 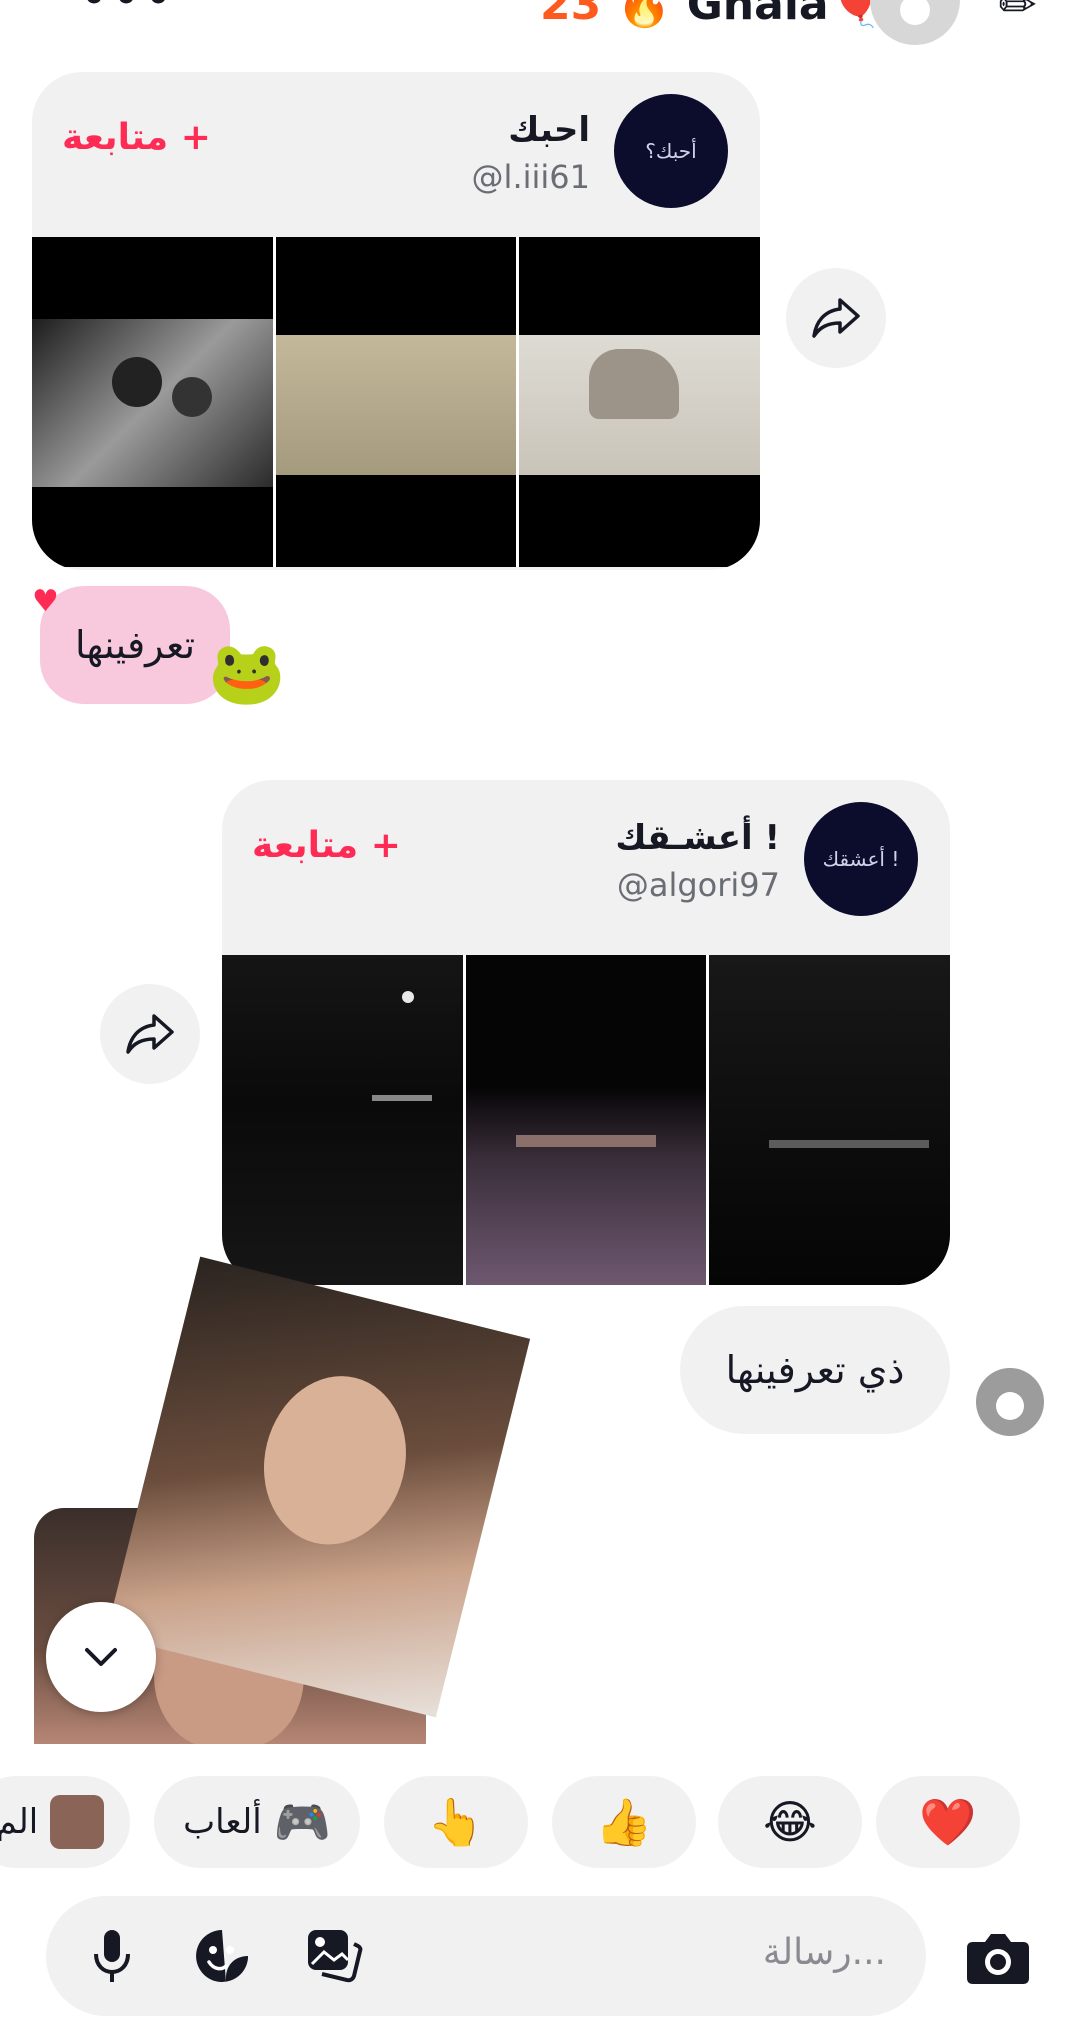 What do you see at coordinates (530, 177) in the screenshot?
I see `profile-handle: @l.iii61` at bounding box center [530, 177].